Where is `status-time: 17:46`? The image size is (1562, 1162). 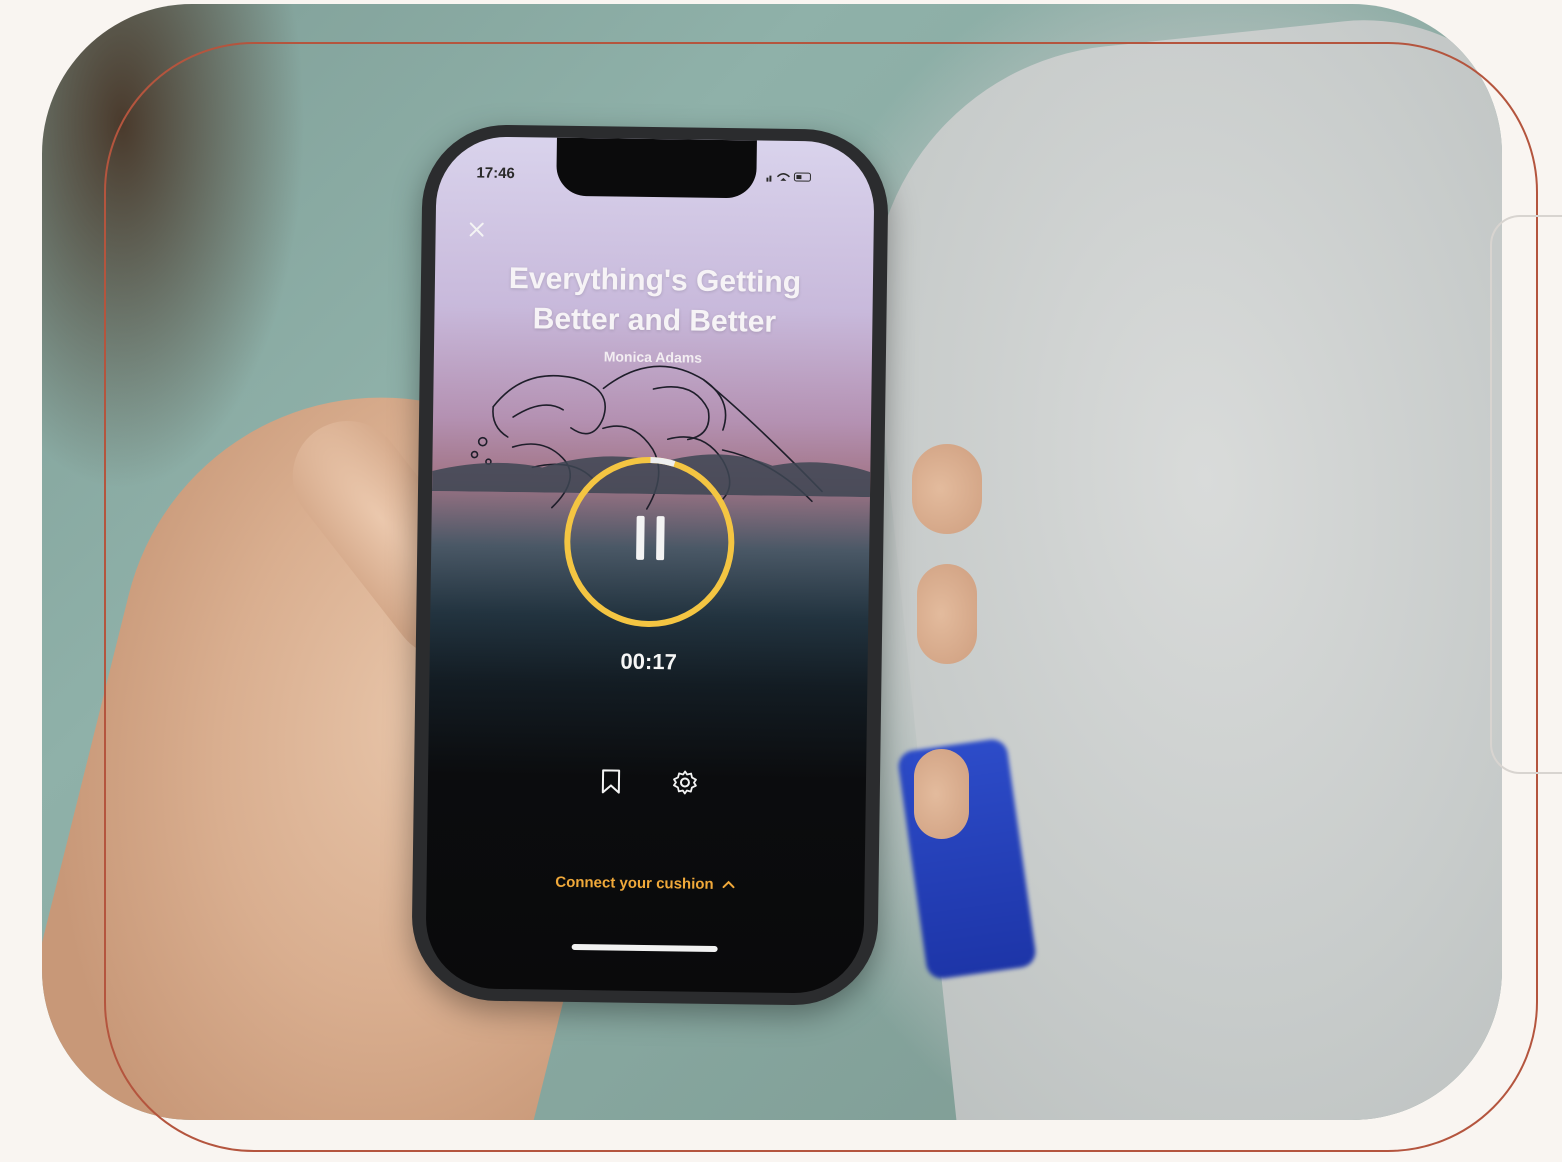
status-time: 17:46 is located at coordinates (495, 173).